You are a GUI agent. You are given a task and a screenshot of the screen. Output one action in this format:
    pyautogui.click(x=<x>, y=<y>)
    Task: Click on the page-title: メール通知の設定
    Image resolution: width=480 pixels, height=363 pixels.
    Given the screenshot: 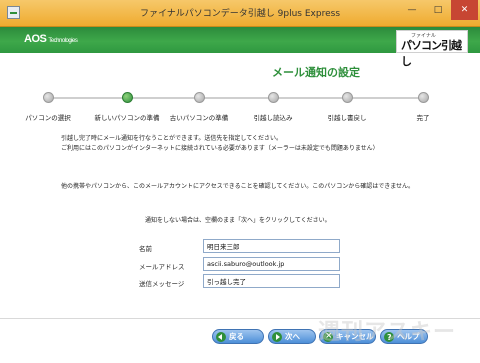 What is the action you would take?
    pyautogui.click(x=316, y=72)
    